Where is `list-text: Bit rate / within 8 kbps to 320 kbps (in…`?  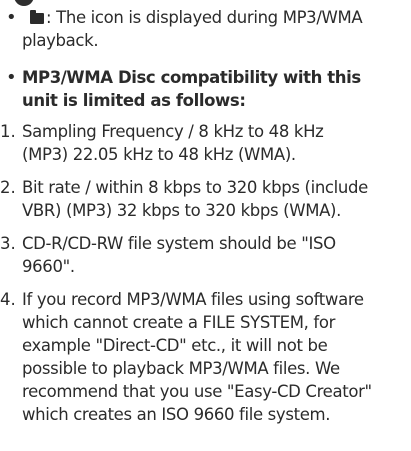 list-text: Bit rate / within 8 kbps to 320 kbps (in… is located at coordinates (195, 199).